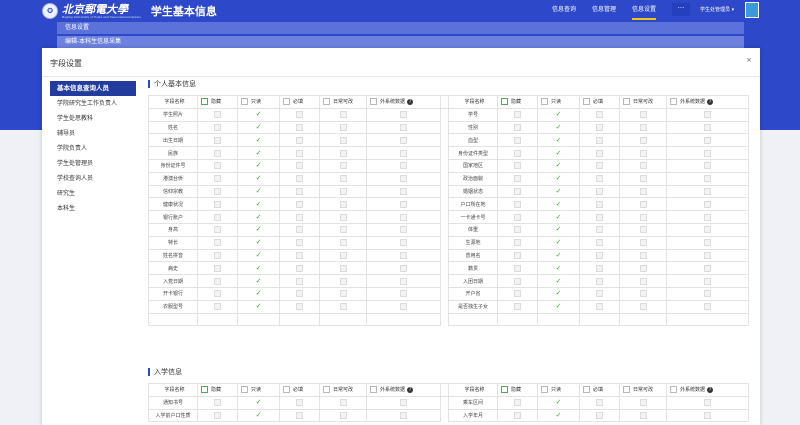  Describe the element at coordinates (258, 102) in the screenshot. I see `column-header: 只读` at that location.